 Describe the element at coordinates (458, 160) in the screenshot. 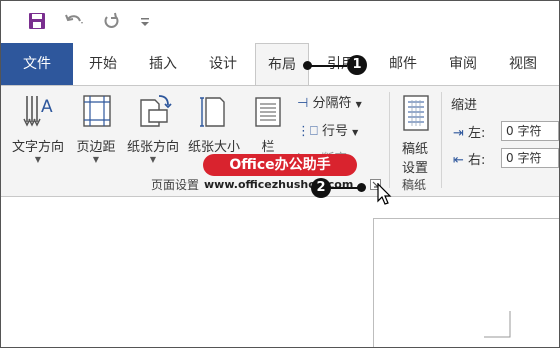

I see `indent-right-icon: ⇤` at that location.